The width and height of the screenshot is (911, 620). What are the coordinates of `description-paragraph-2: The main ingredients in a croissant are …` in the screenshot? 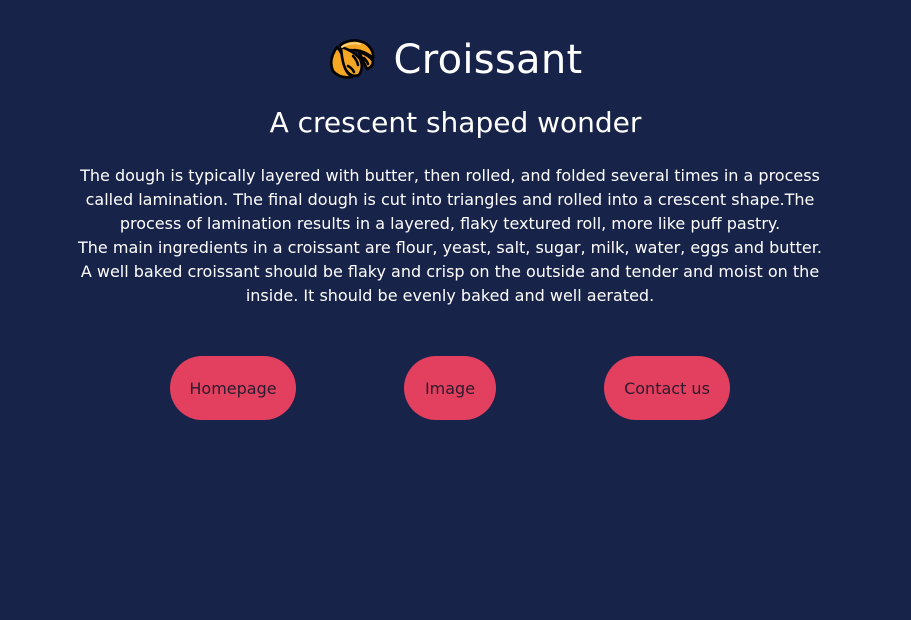 It's located at (450, 247).